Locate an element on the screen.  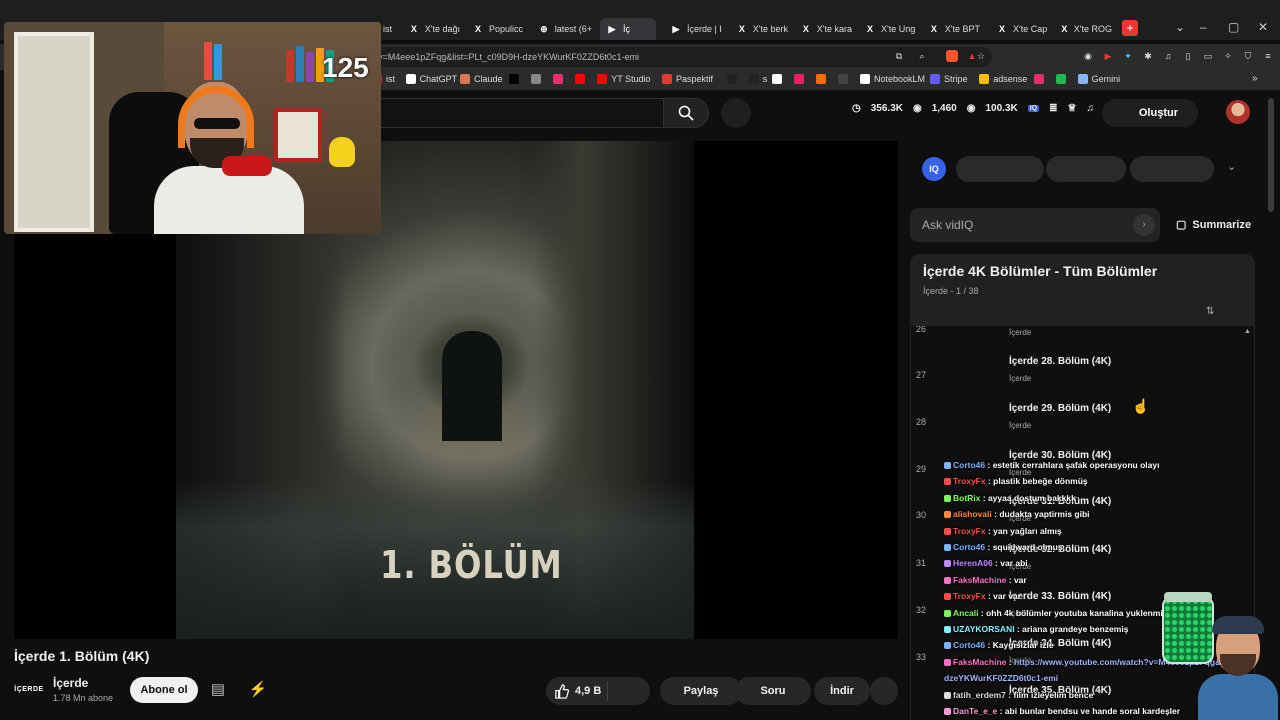
extension-icon: ✦ is located at coordinates (1128, 56).